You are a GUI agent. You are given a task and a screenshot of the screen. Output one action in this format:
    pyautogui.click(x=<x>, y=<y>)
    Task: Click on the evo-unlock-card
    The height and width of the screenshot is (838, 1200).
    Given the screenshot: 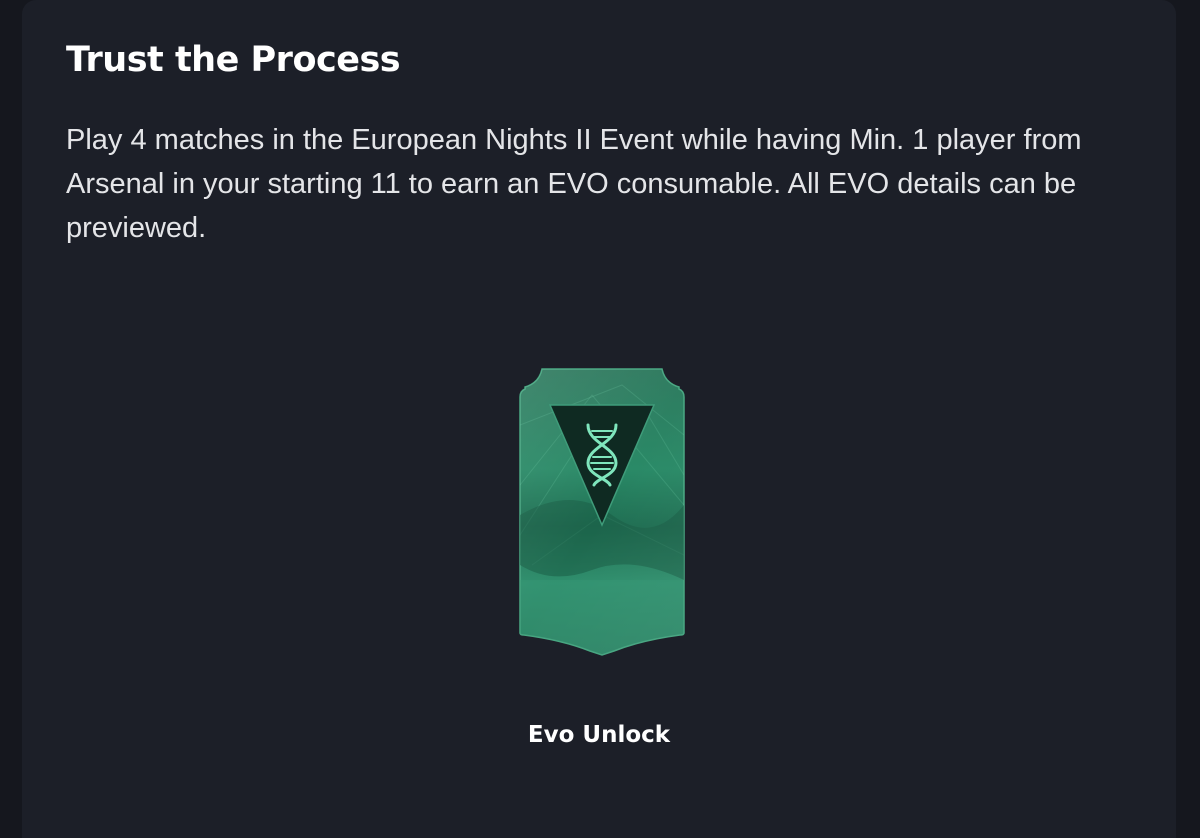 What is the action you would take?
    pyautogui.click(x=602, y=512)
    